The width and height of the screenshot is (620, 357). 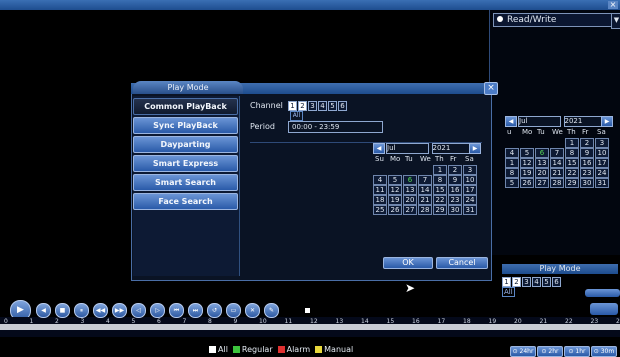 I want to click on dialog-cal-day: 20, so click(x=410, y=200).